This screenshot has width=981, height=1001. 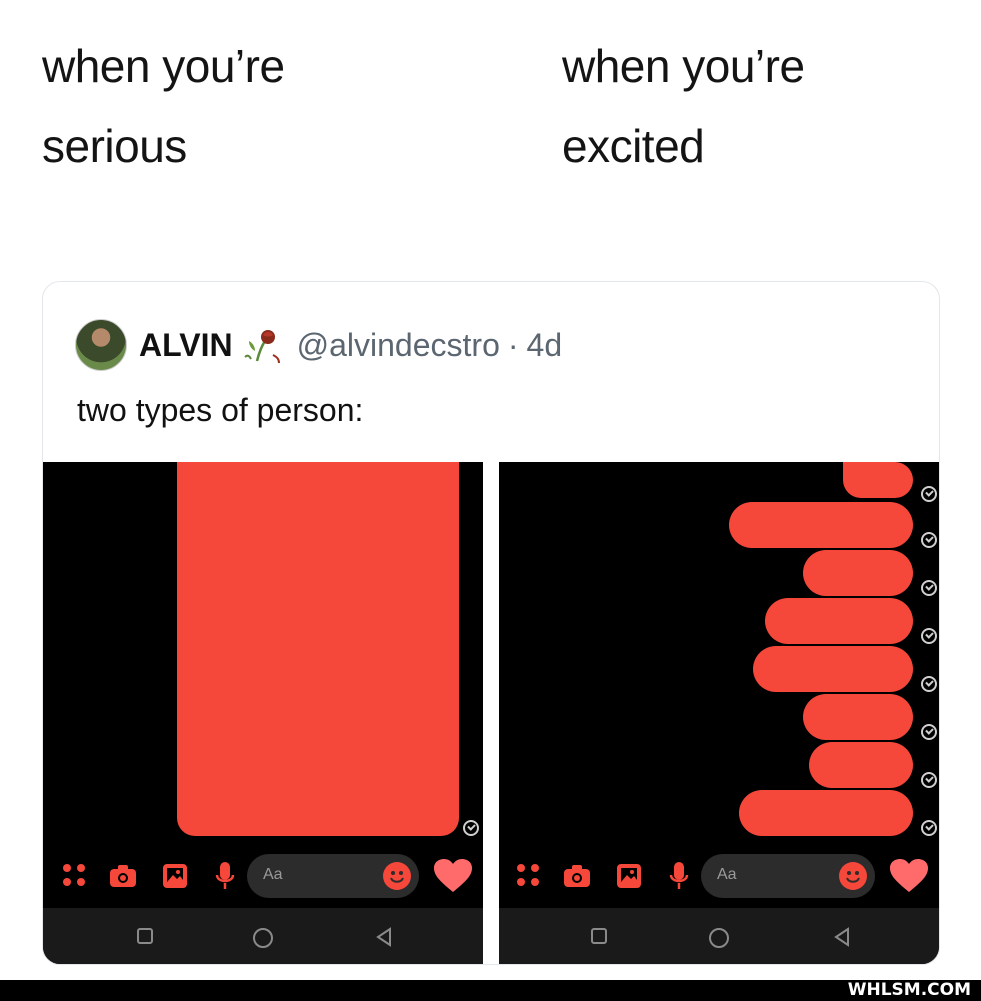 I want to click on wilted-rose-icon, so click(x=261, y=347).